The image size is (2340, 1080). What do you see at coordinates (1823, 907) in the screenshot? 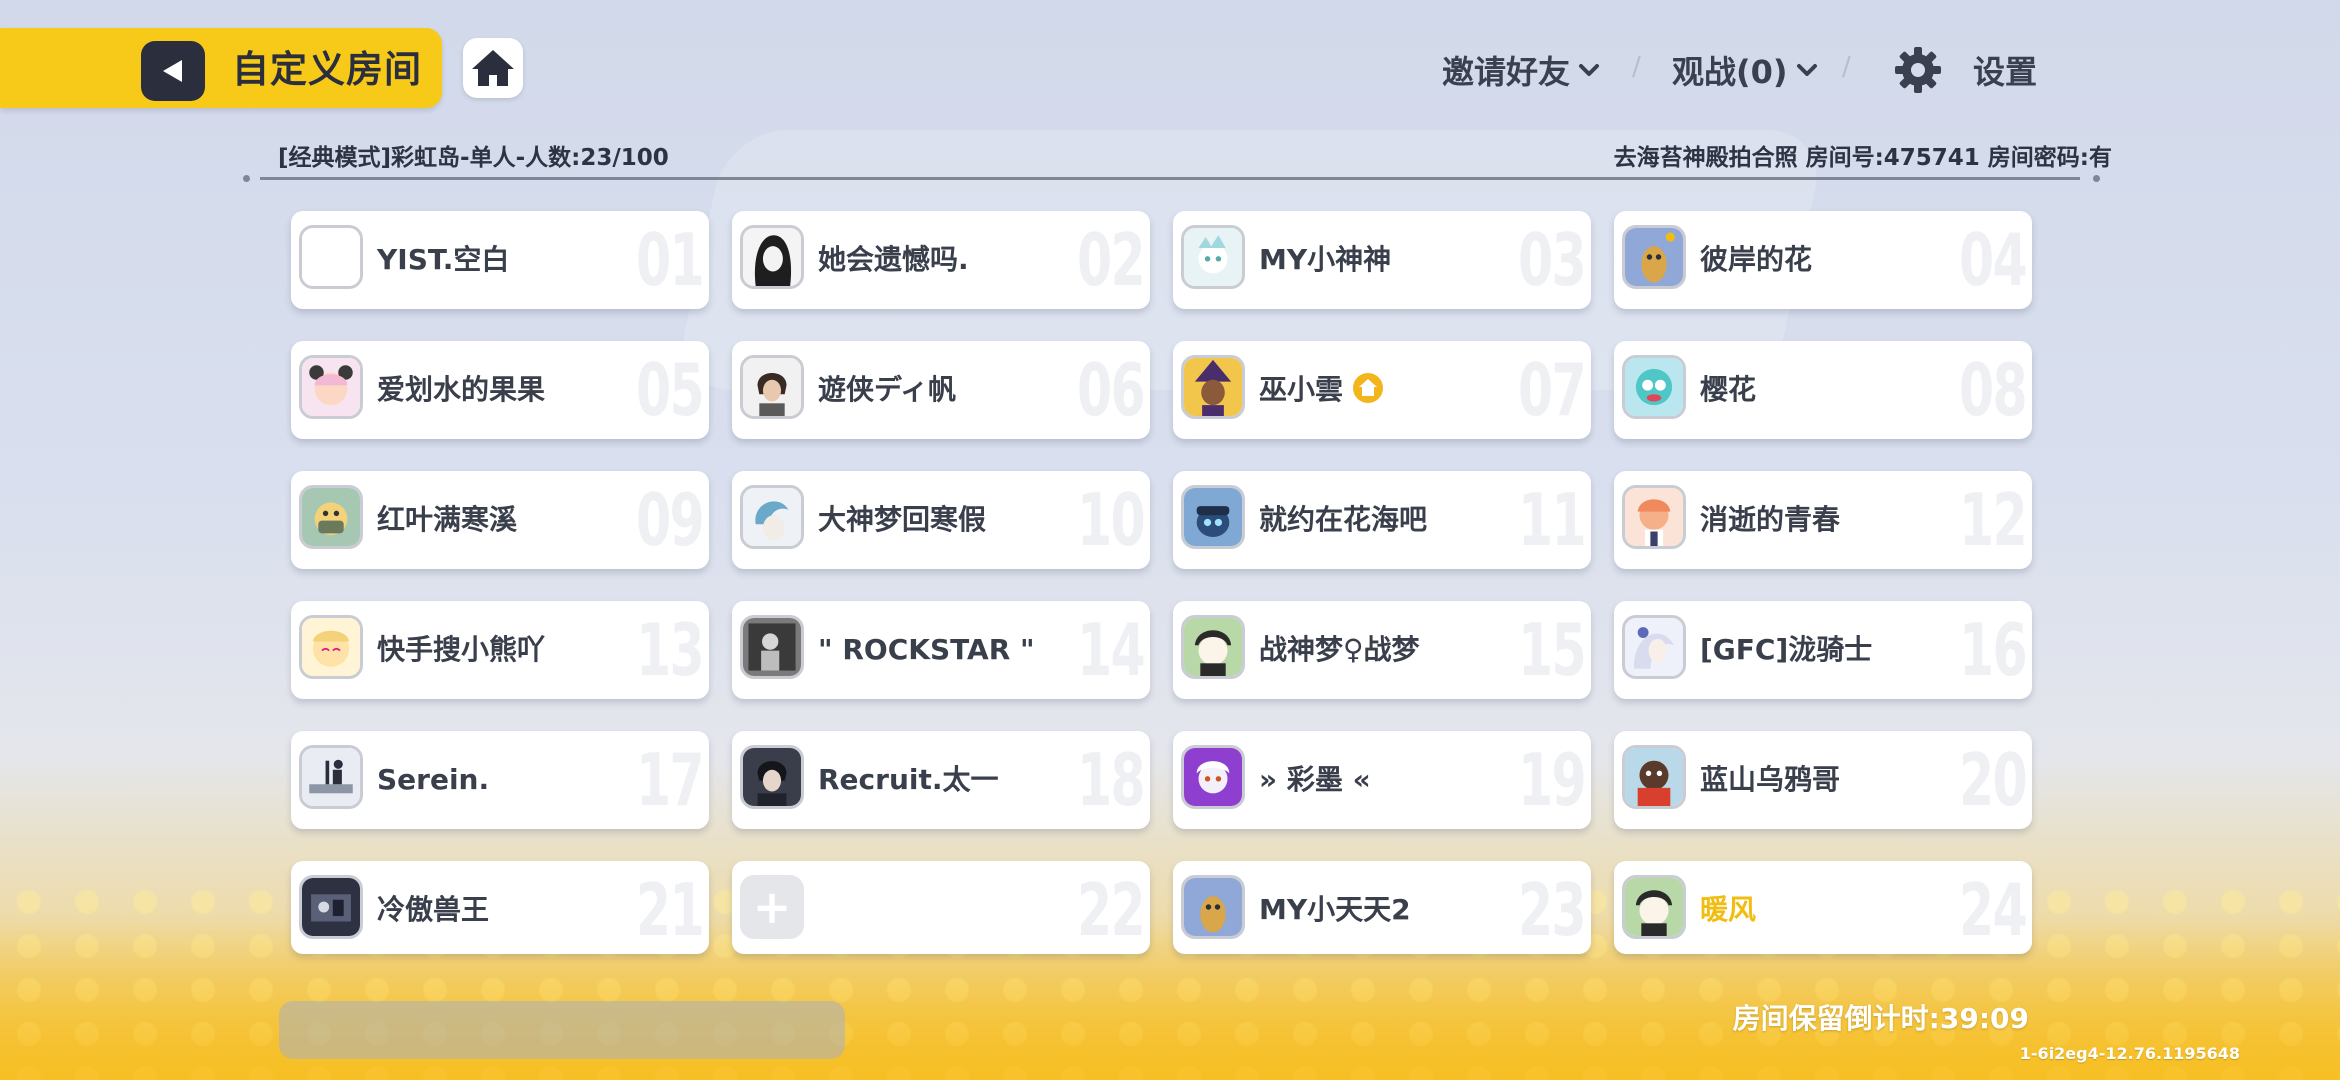
I see `player-slot: 24 暖风` at bounding box center [1823, 907].